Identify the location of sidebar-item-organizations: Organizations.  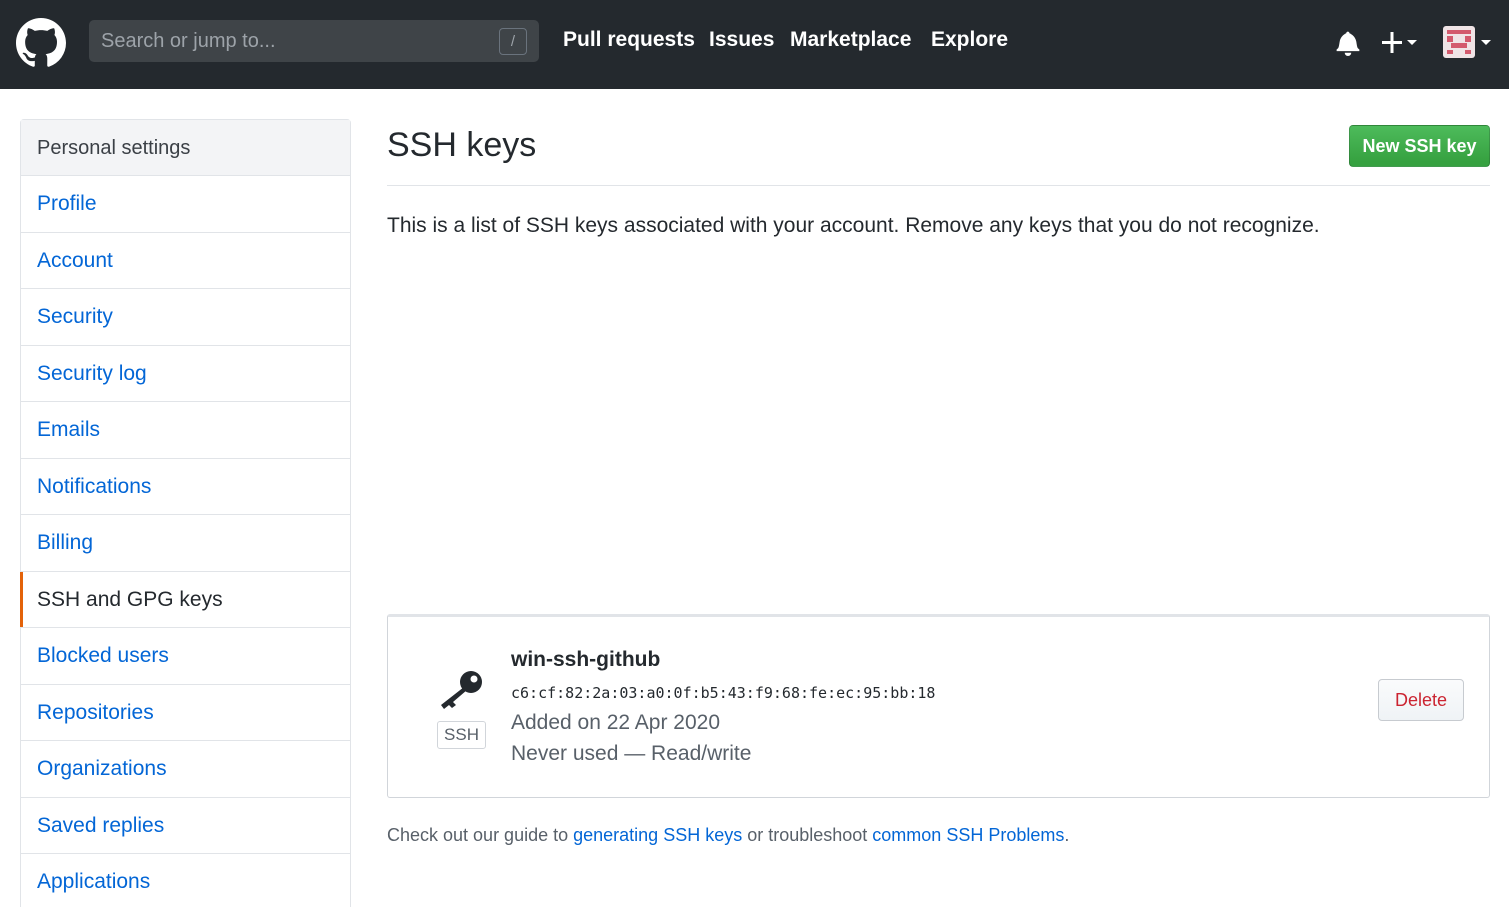
(185, 769).